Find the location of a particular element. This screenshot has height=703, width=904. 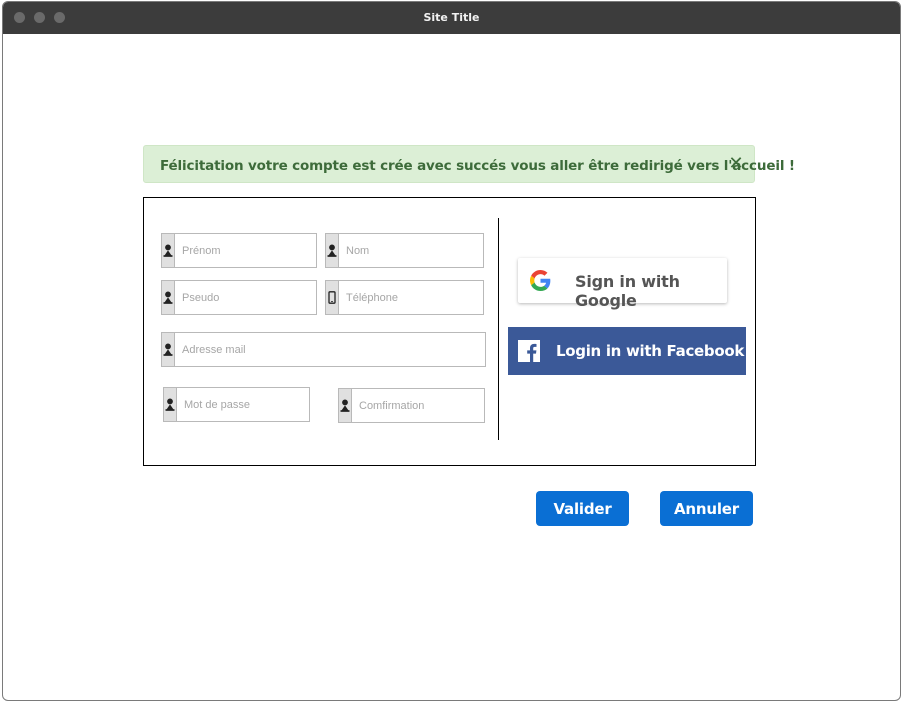

vertical-divider is located at coordinates (498, 329).